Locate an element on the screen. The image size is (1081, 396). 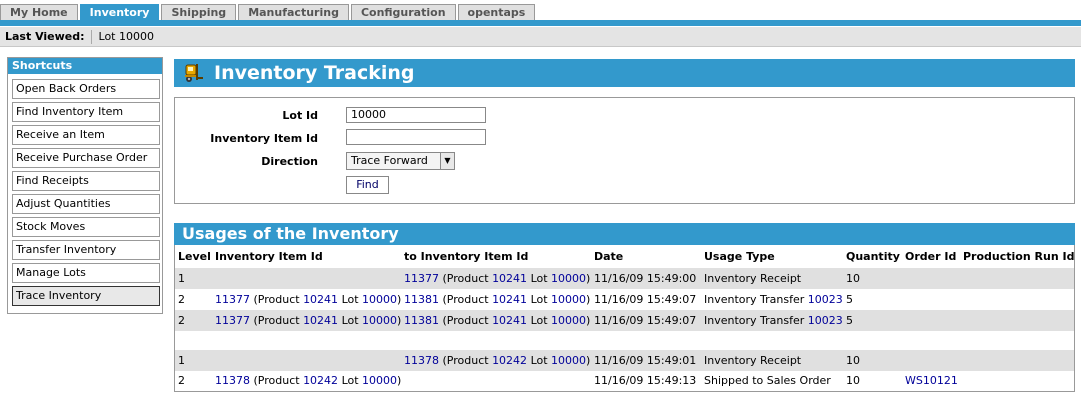
direction-selected-value: Trace Forward is located at coordinates (389, 160).